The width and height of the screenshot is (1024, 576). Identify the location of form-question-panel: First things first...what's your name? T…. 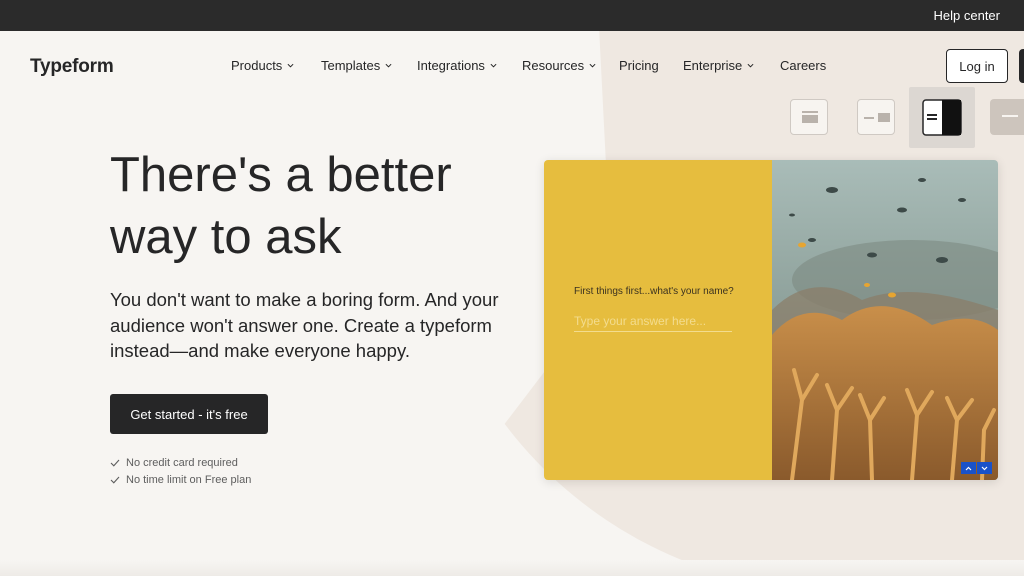
(658, 320).